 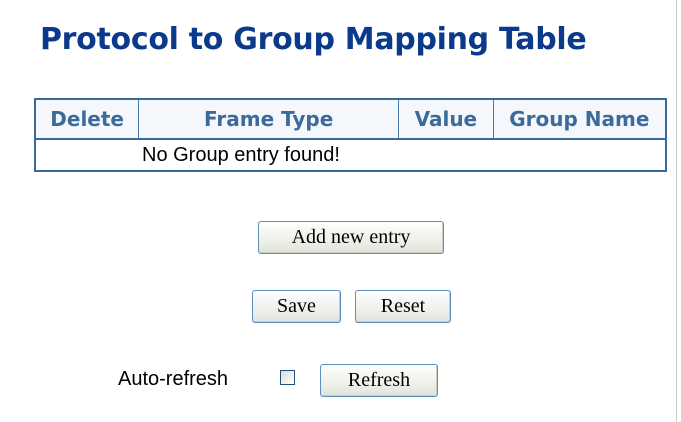 What do you see at coordinates (676, 211) in the screenshot?
I see `right-divider` at bounding box center [676, 211].